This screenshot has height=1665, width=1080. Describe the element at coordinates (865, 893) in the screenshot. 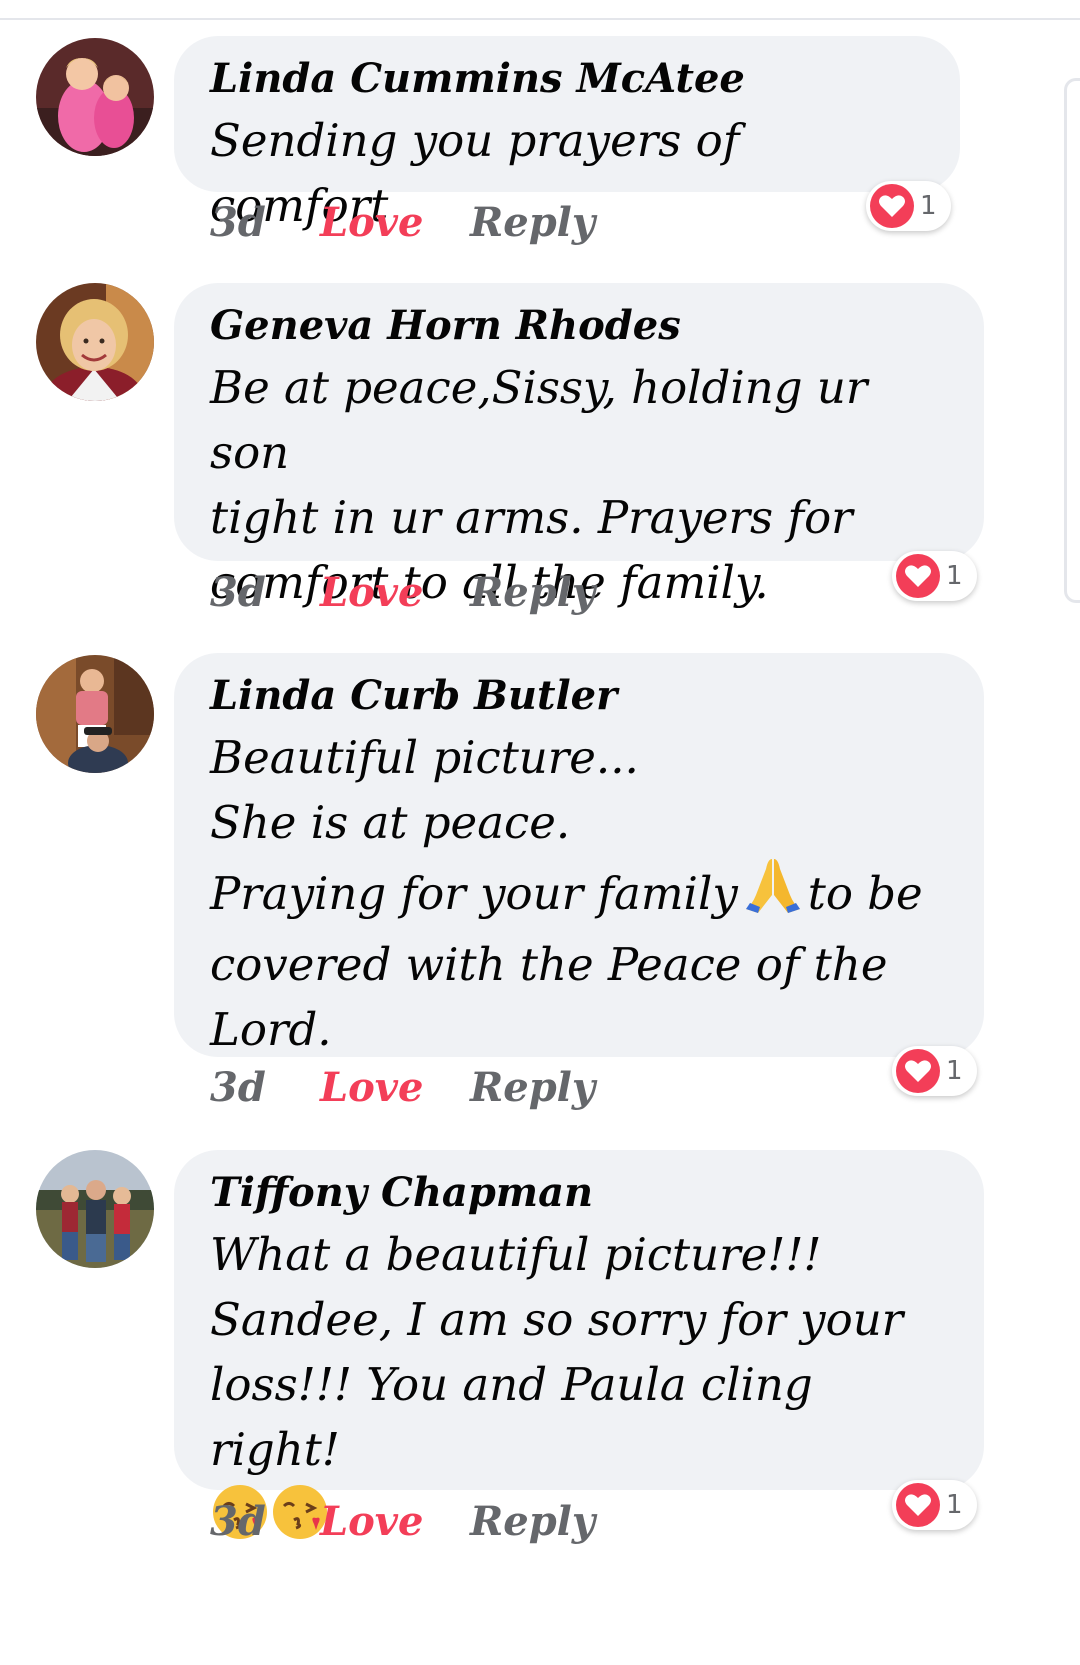

I see `comment-line-part: to be` at that location.